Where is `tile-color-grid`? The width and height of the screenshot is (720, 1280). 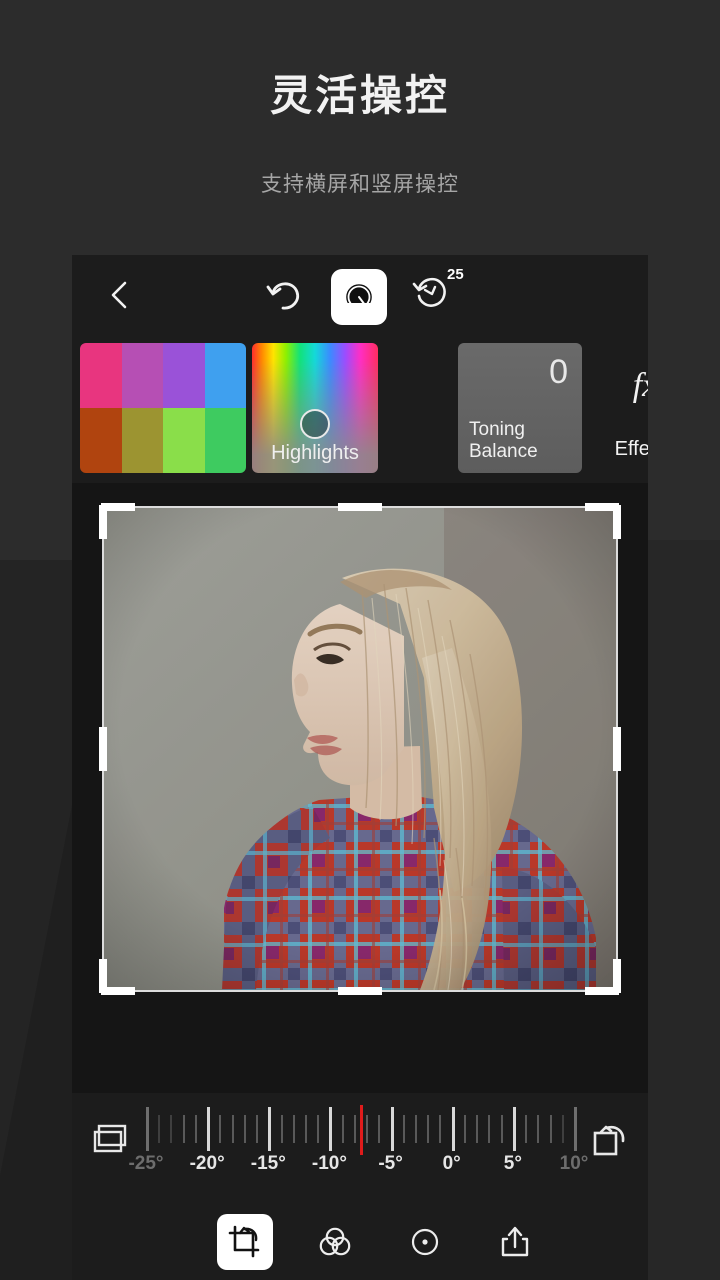
tile-color-grid is located at coordinates (163, 408).